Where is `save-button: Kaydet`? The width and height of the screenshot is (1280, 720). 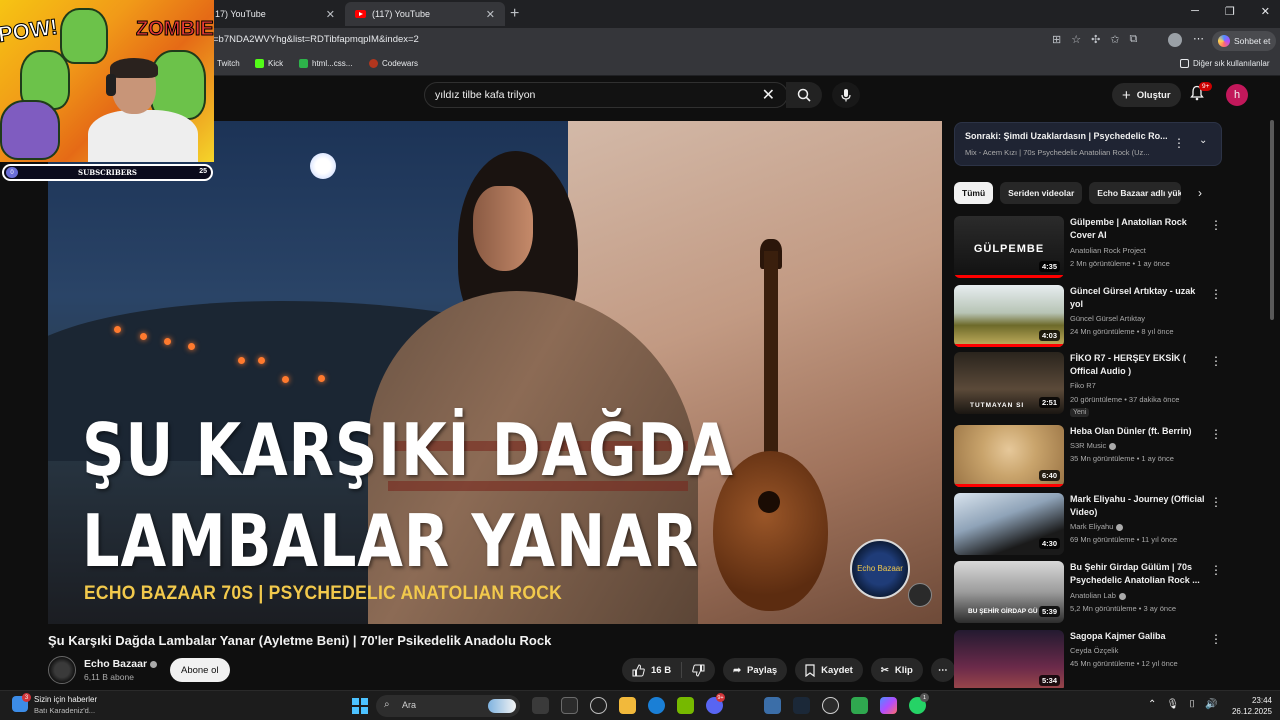 save-button: Kaydet is located at coordinates (829, 670).